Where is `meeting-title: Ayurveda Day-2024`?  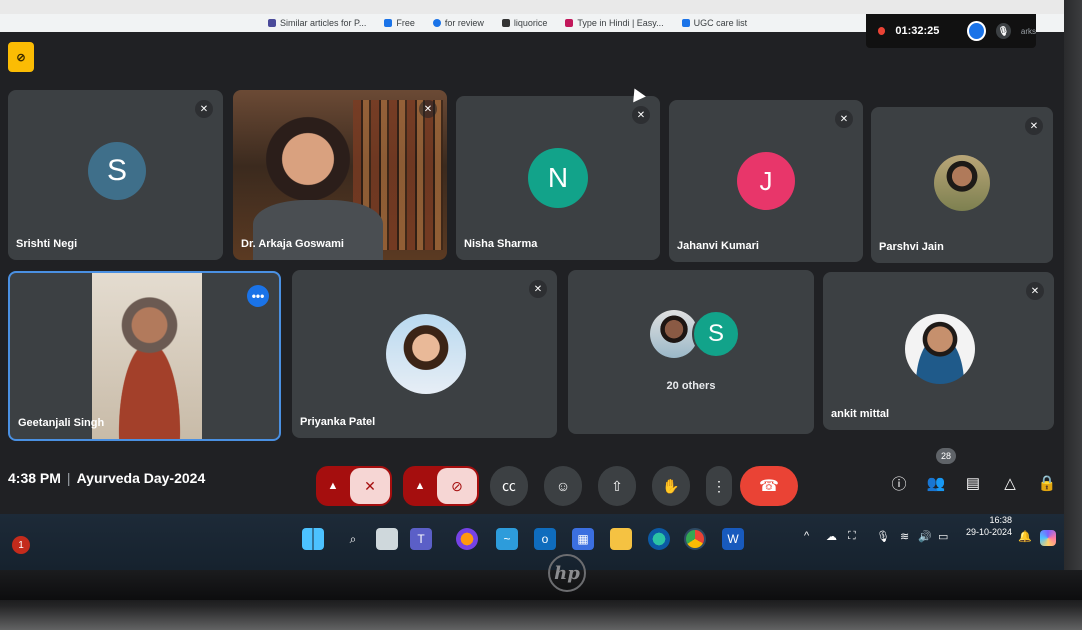
meeting-title: Ayurveda Day-2024 is located at coordinates (141, 478).